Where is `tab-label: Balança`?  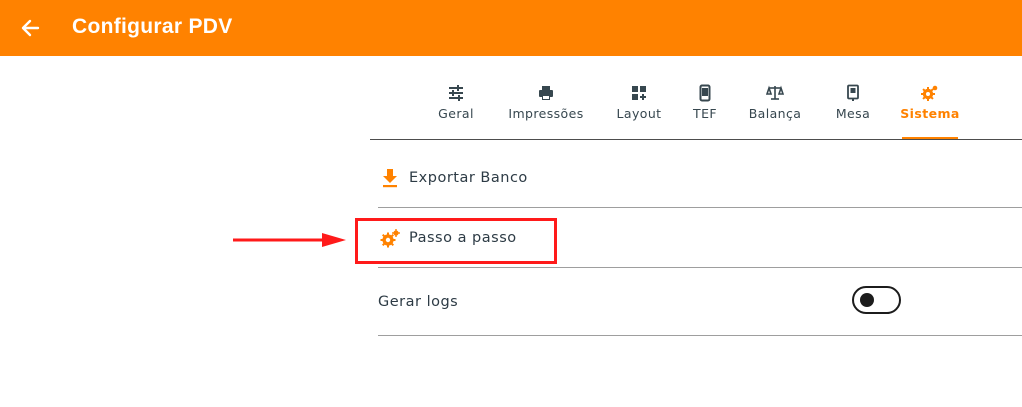
tab-label: Balança is located at coordinates (775, 113).